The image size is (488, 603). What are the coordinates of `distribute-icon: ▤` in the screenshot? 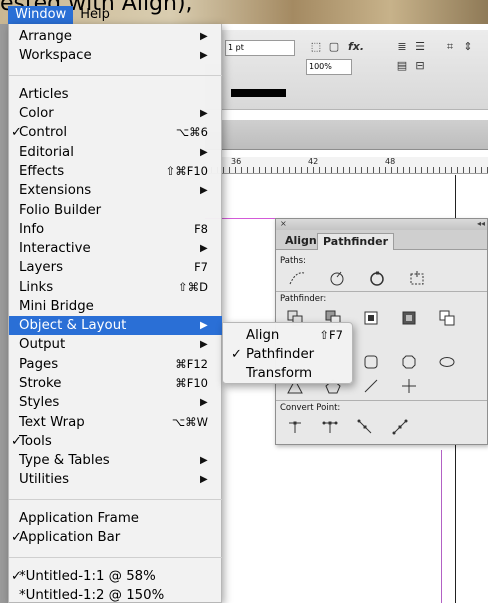 It's located at (402, 66).